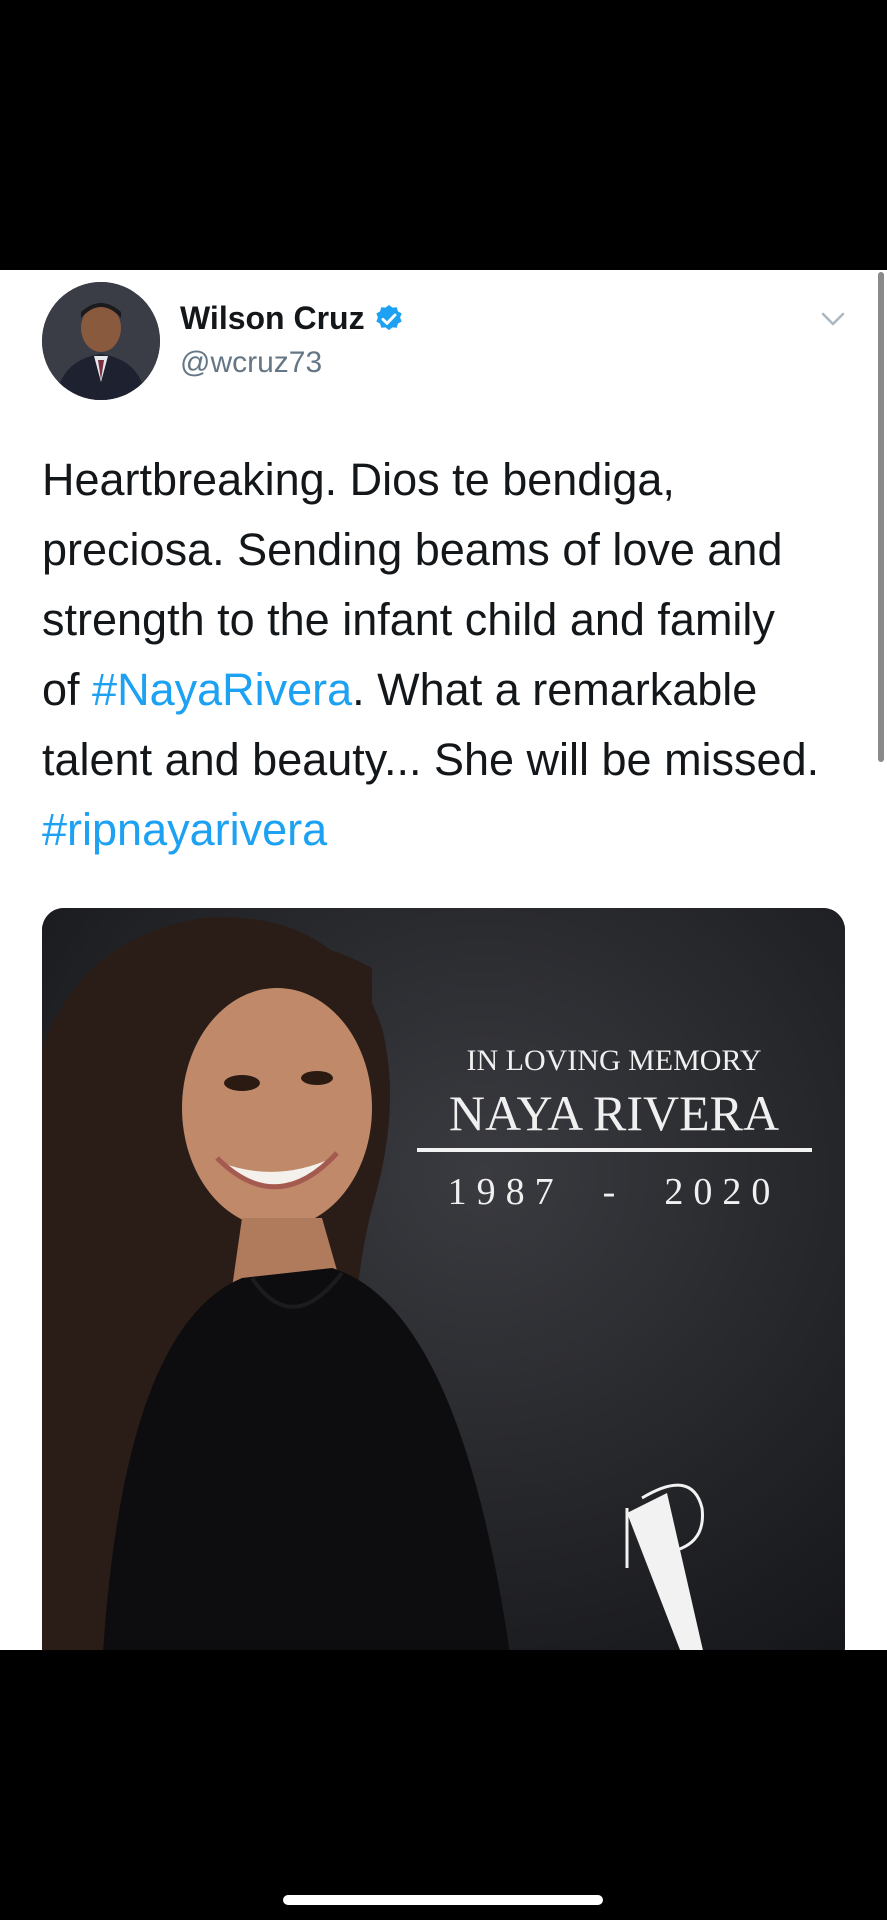 The image size is (887, 1920). I want to click on bottom-black-bar, so click(443, 1785).